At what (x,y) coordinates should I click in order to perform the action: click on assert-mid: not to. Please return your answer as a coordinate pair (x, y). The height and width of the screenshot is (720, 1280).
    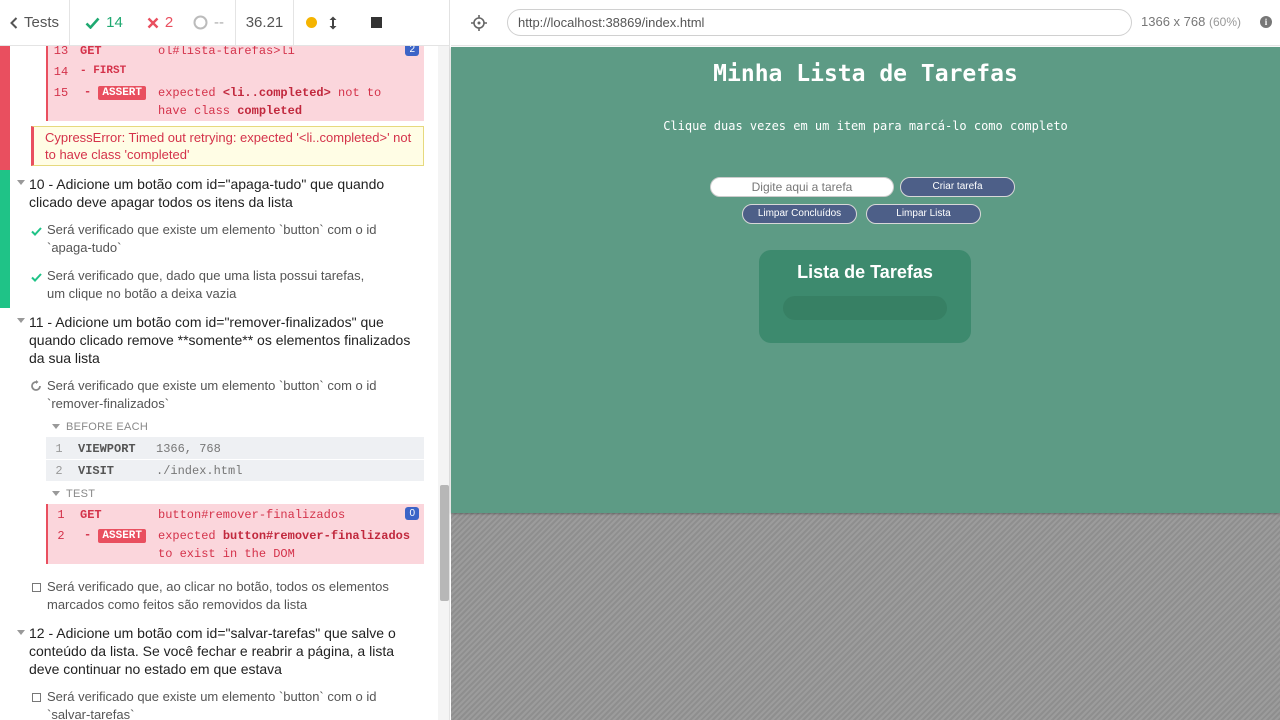
    Looking at the image, I should click on (360, 93).